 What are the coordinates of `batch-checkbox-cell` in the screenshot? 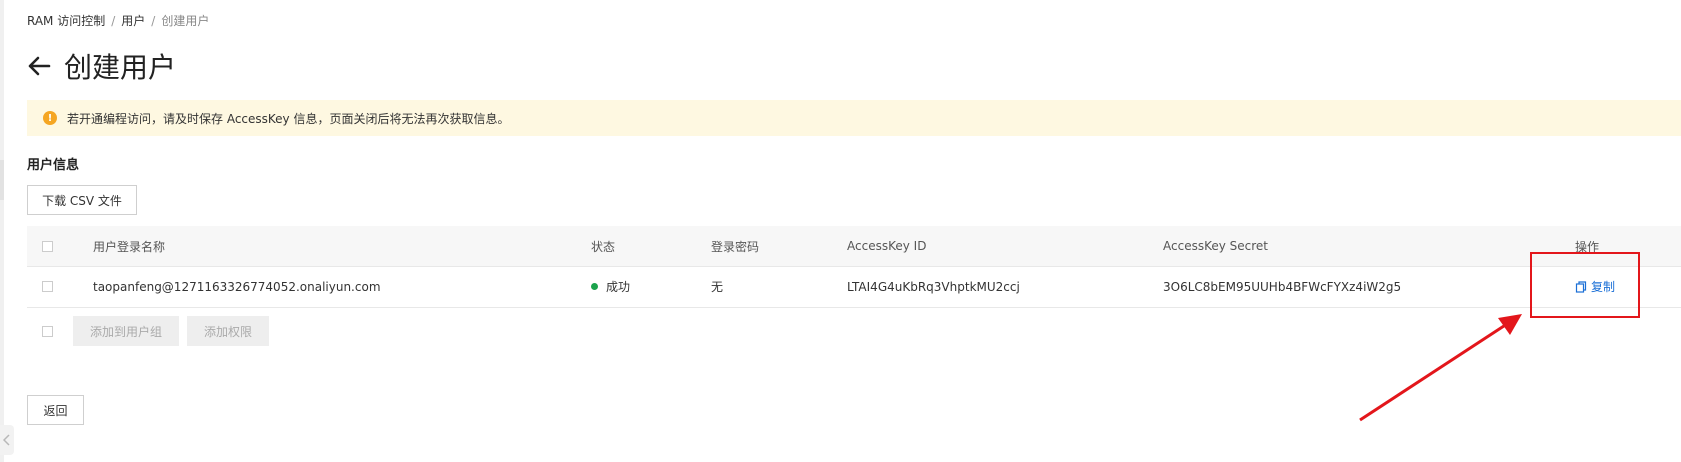 It's located at (47, 331).